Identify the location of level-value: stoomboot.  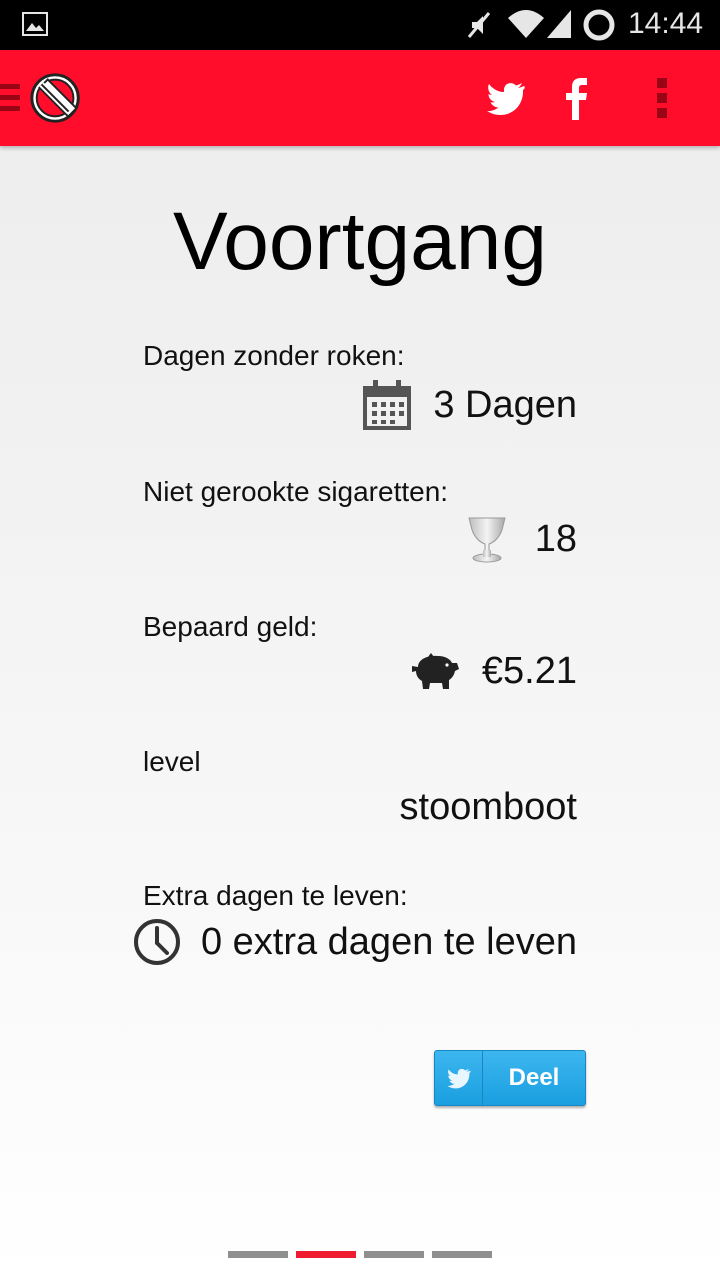
(488, 807).